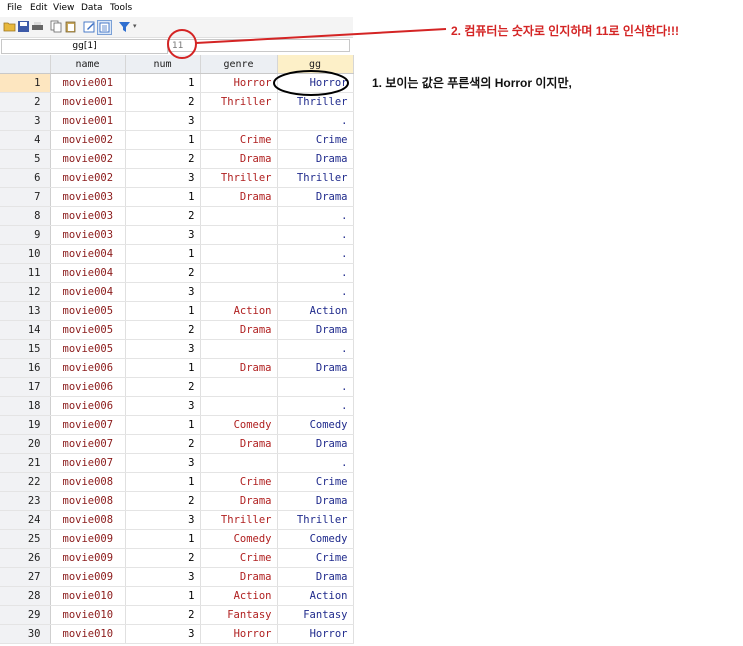  I want to click on table-row: 8 movie003 2., so click(177, 216).